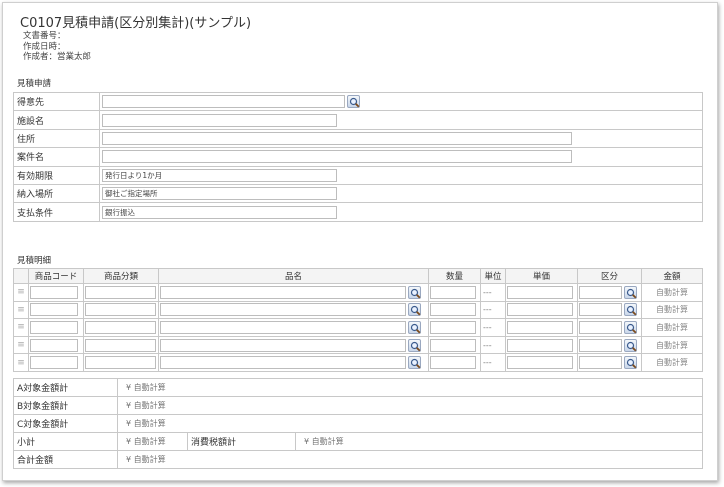  I want to click on col-product-code: 商品コード, so click(56, 276).